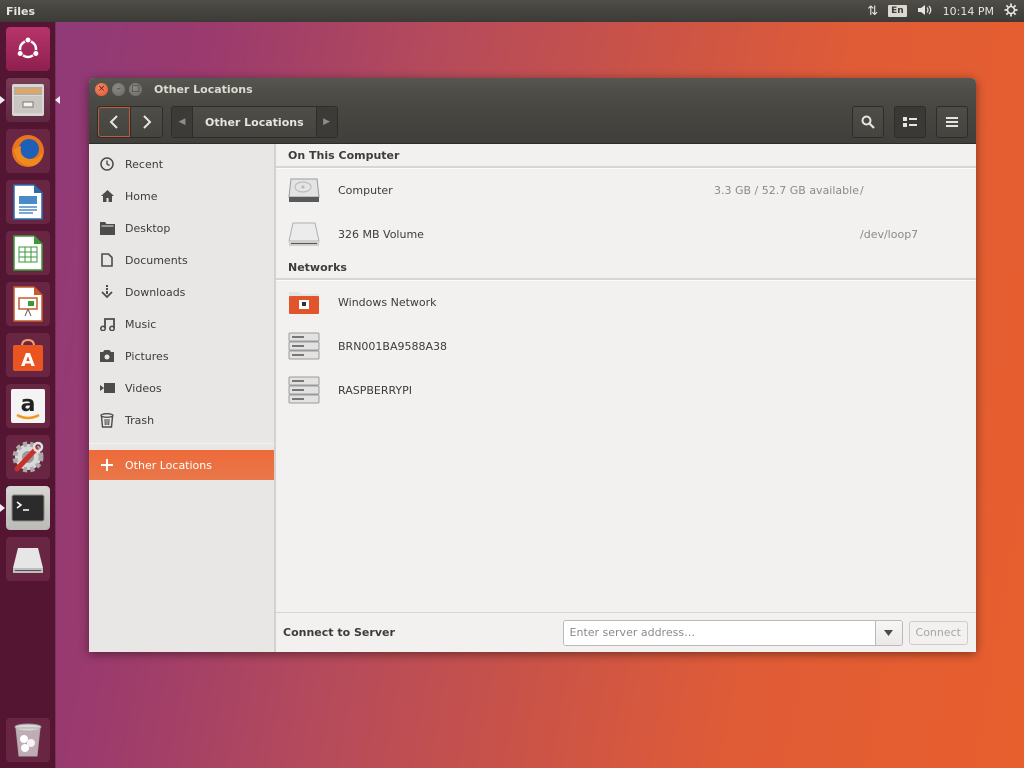 The width and height of the screenshot is (1024, 768). I want to click on trash-can-icon, so click(28, 740).